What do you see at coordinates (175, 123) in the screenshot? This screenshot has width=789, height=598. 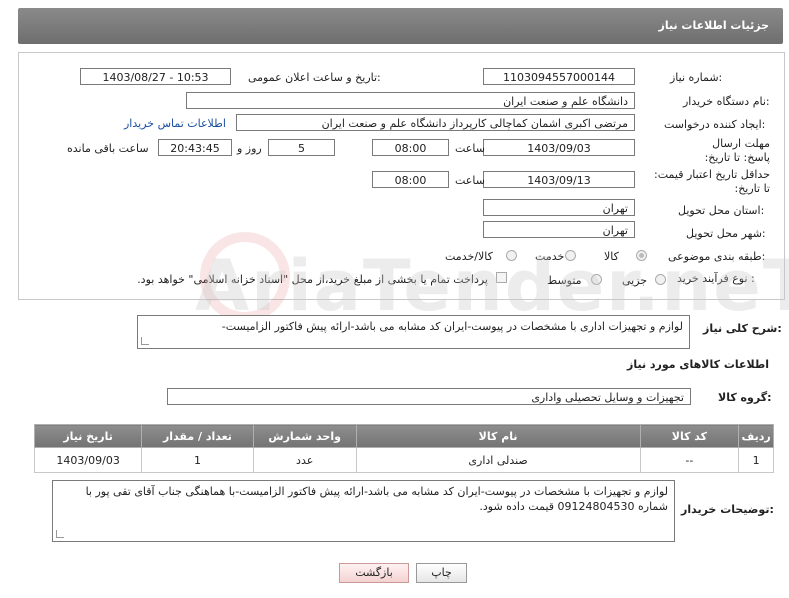 I see `buyer-contact-link: اطلاعات تماس خریدار` at bounding box center [175, 123].